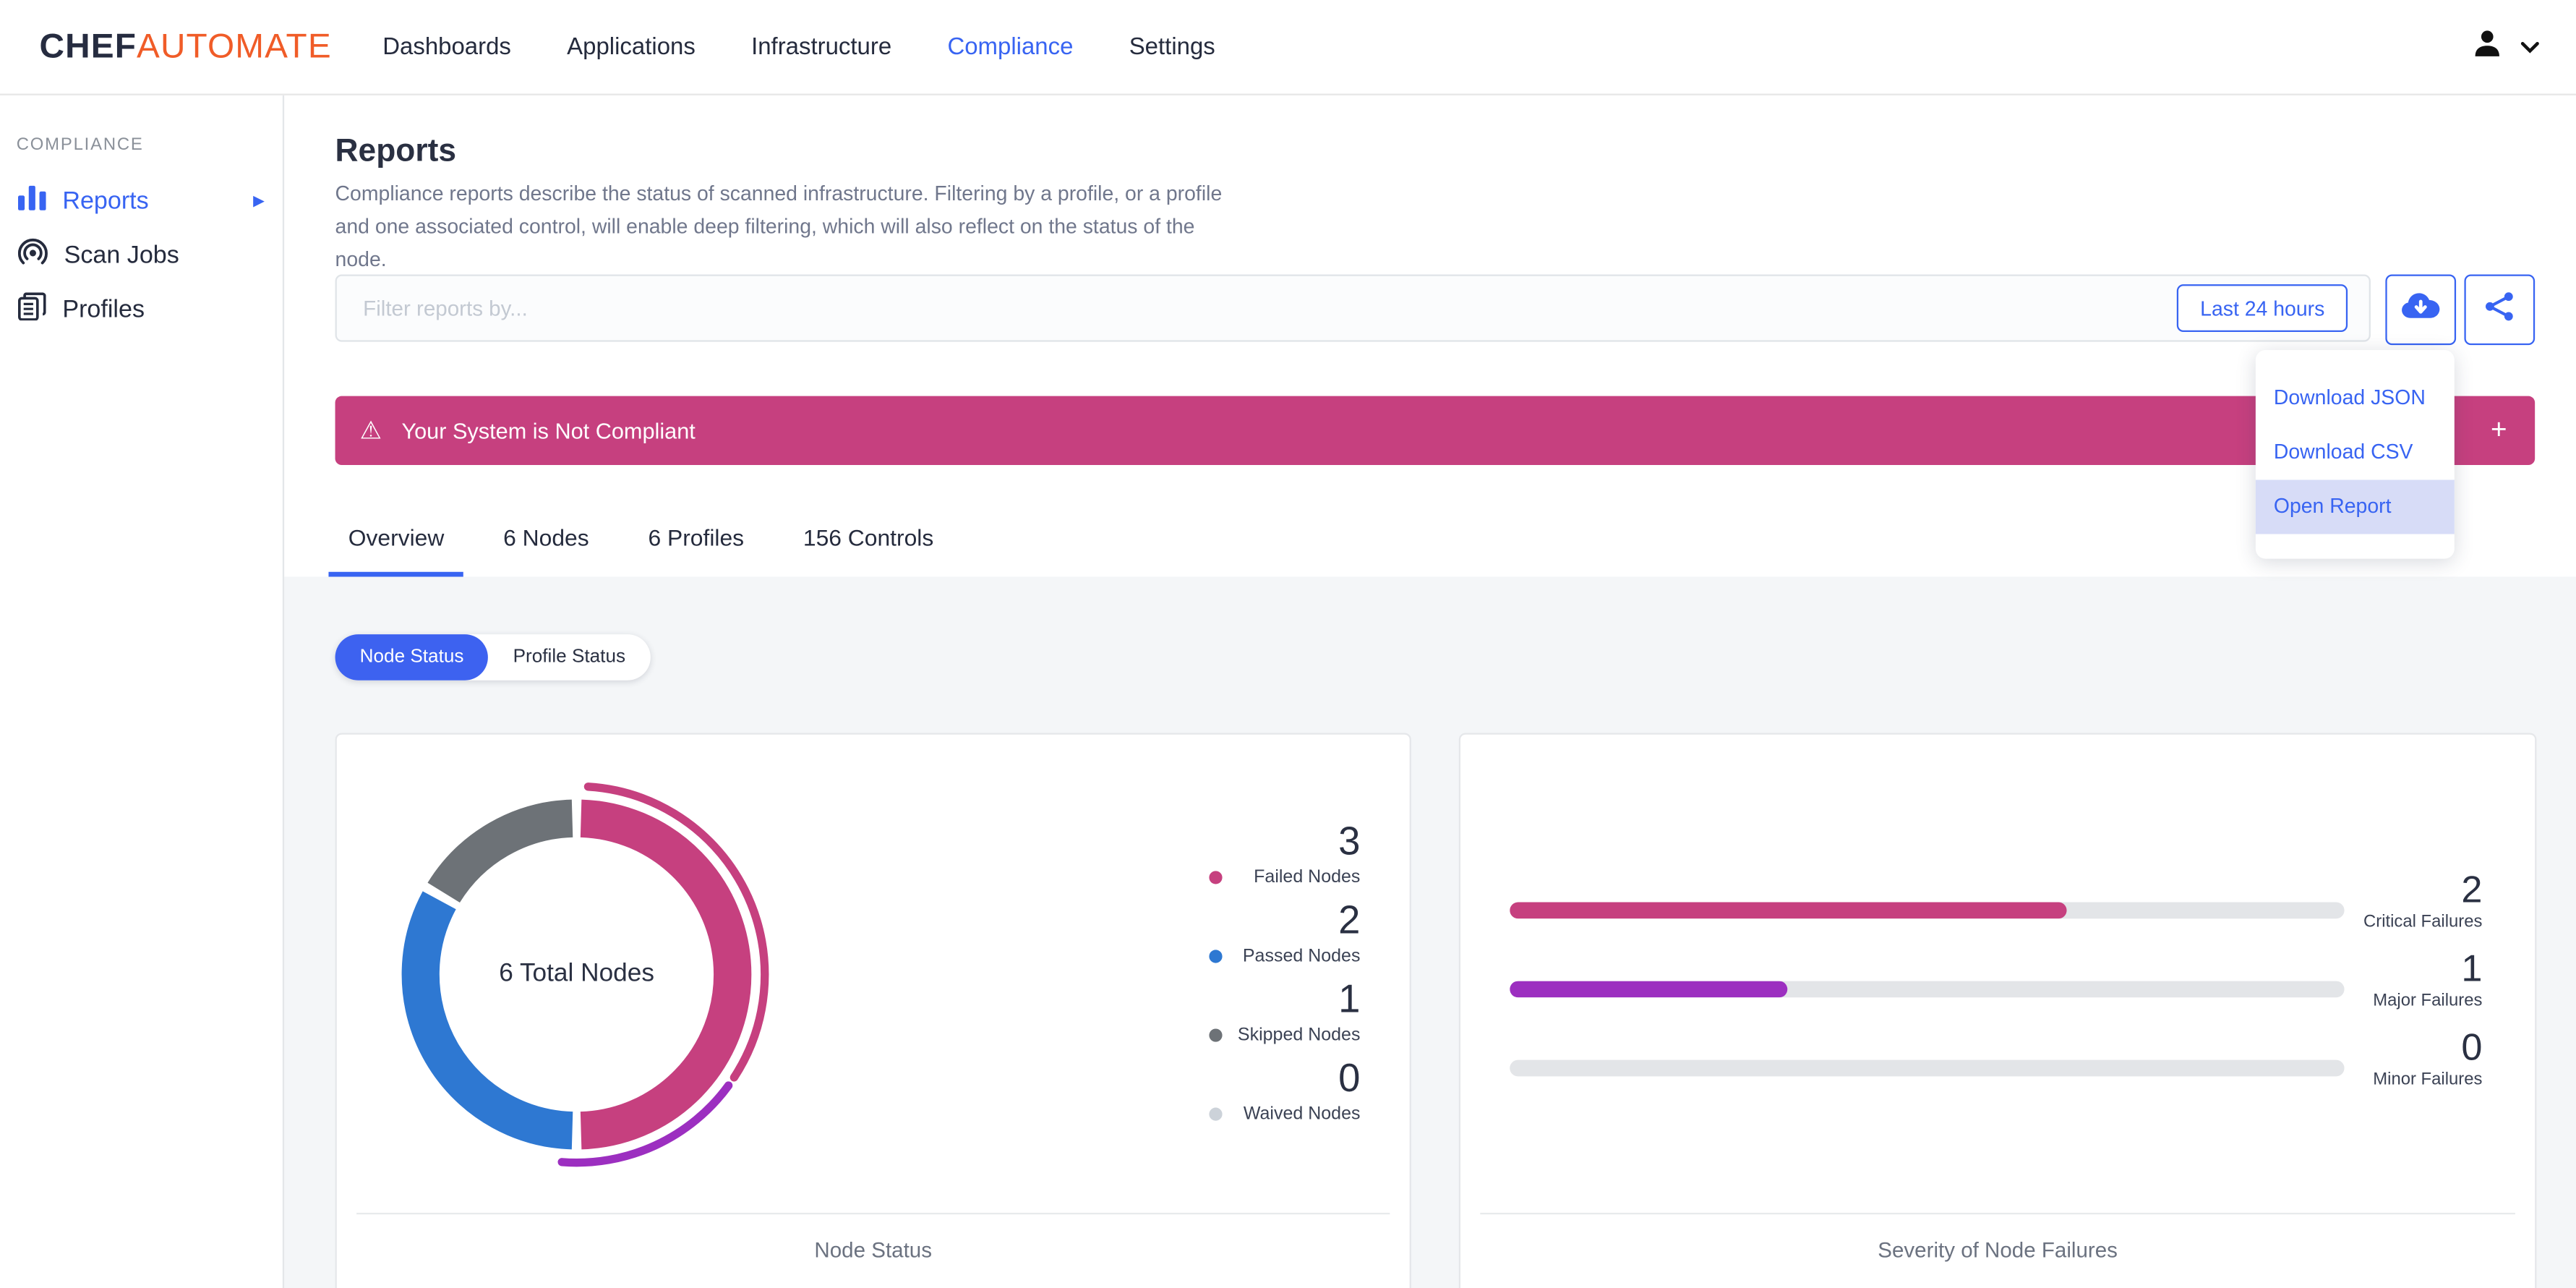 Image resolution: width=2576 pixels, height=1288 pixels. I want to click on sidebar-item-scan-jobs: Scan Jobs, so click(141, 256).